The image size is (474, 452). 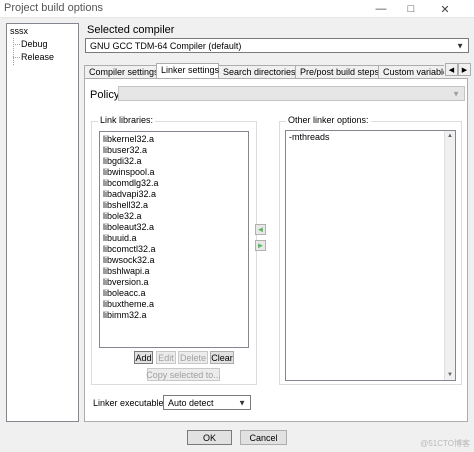 I want to click on minimize-icon: —, so click(x=381, y=9).